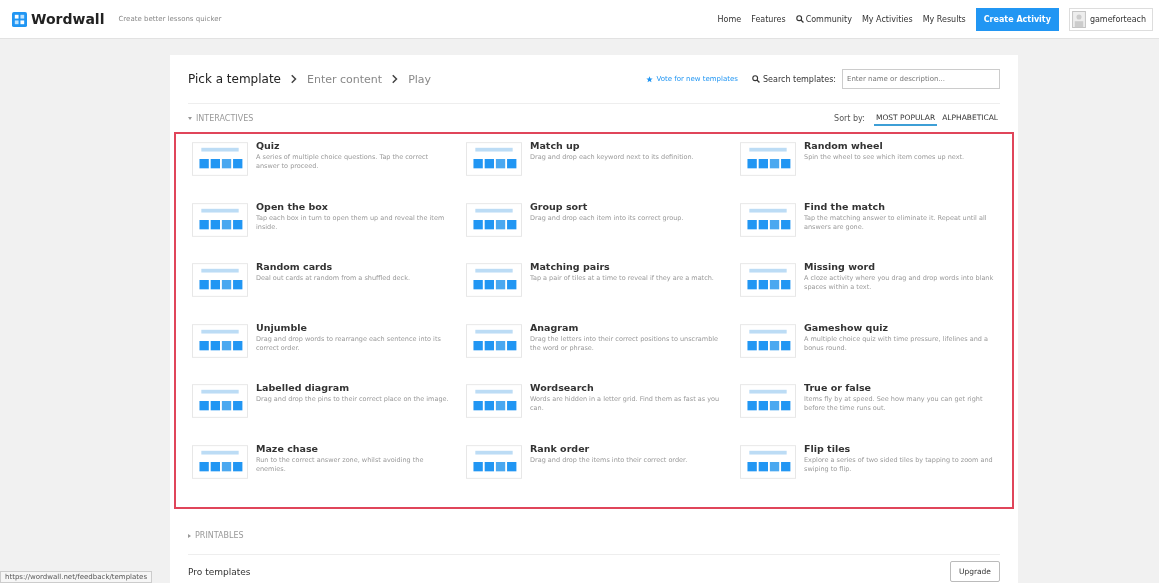  What do you see at coordinates (884, 145) in the screenshot?
I see `template-name: Random wheel` at bounding box center [884, 145].